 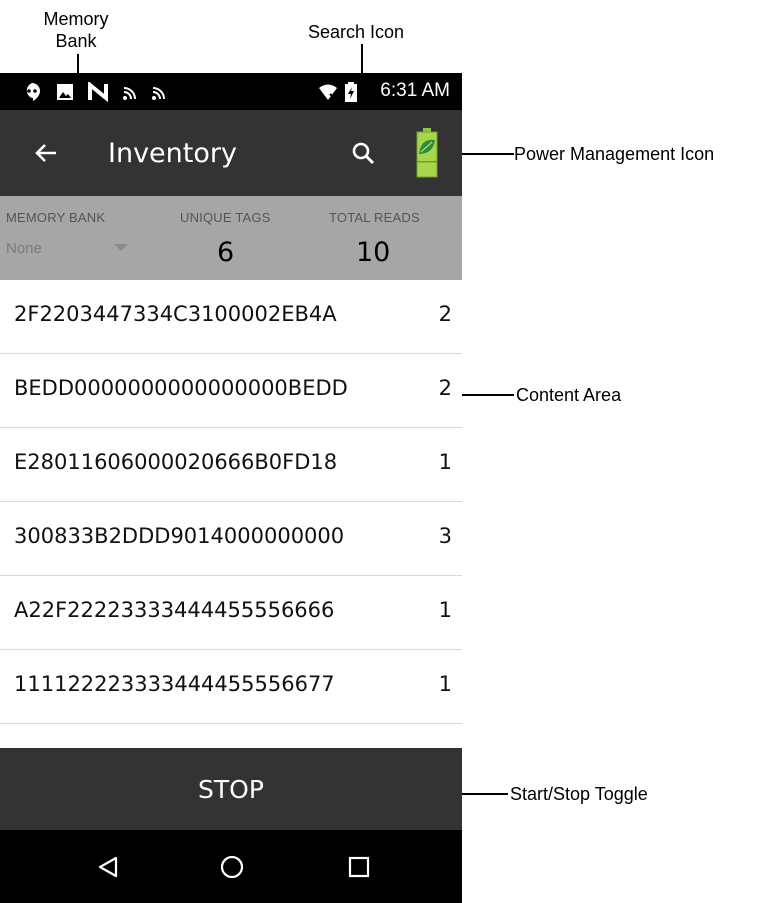 I want to click on stop-button: STOP, so click(x=231, y=789).